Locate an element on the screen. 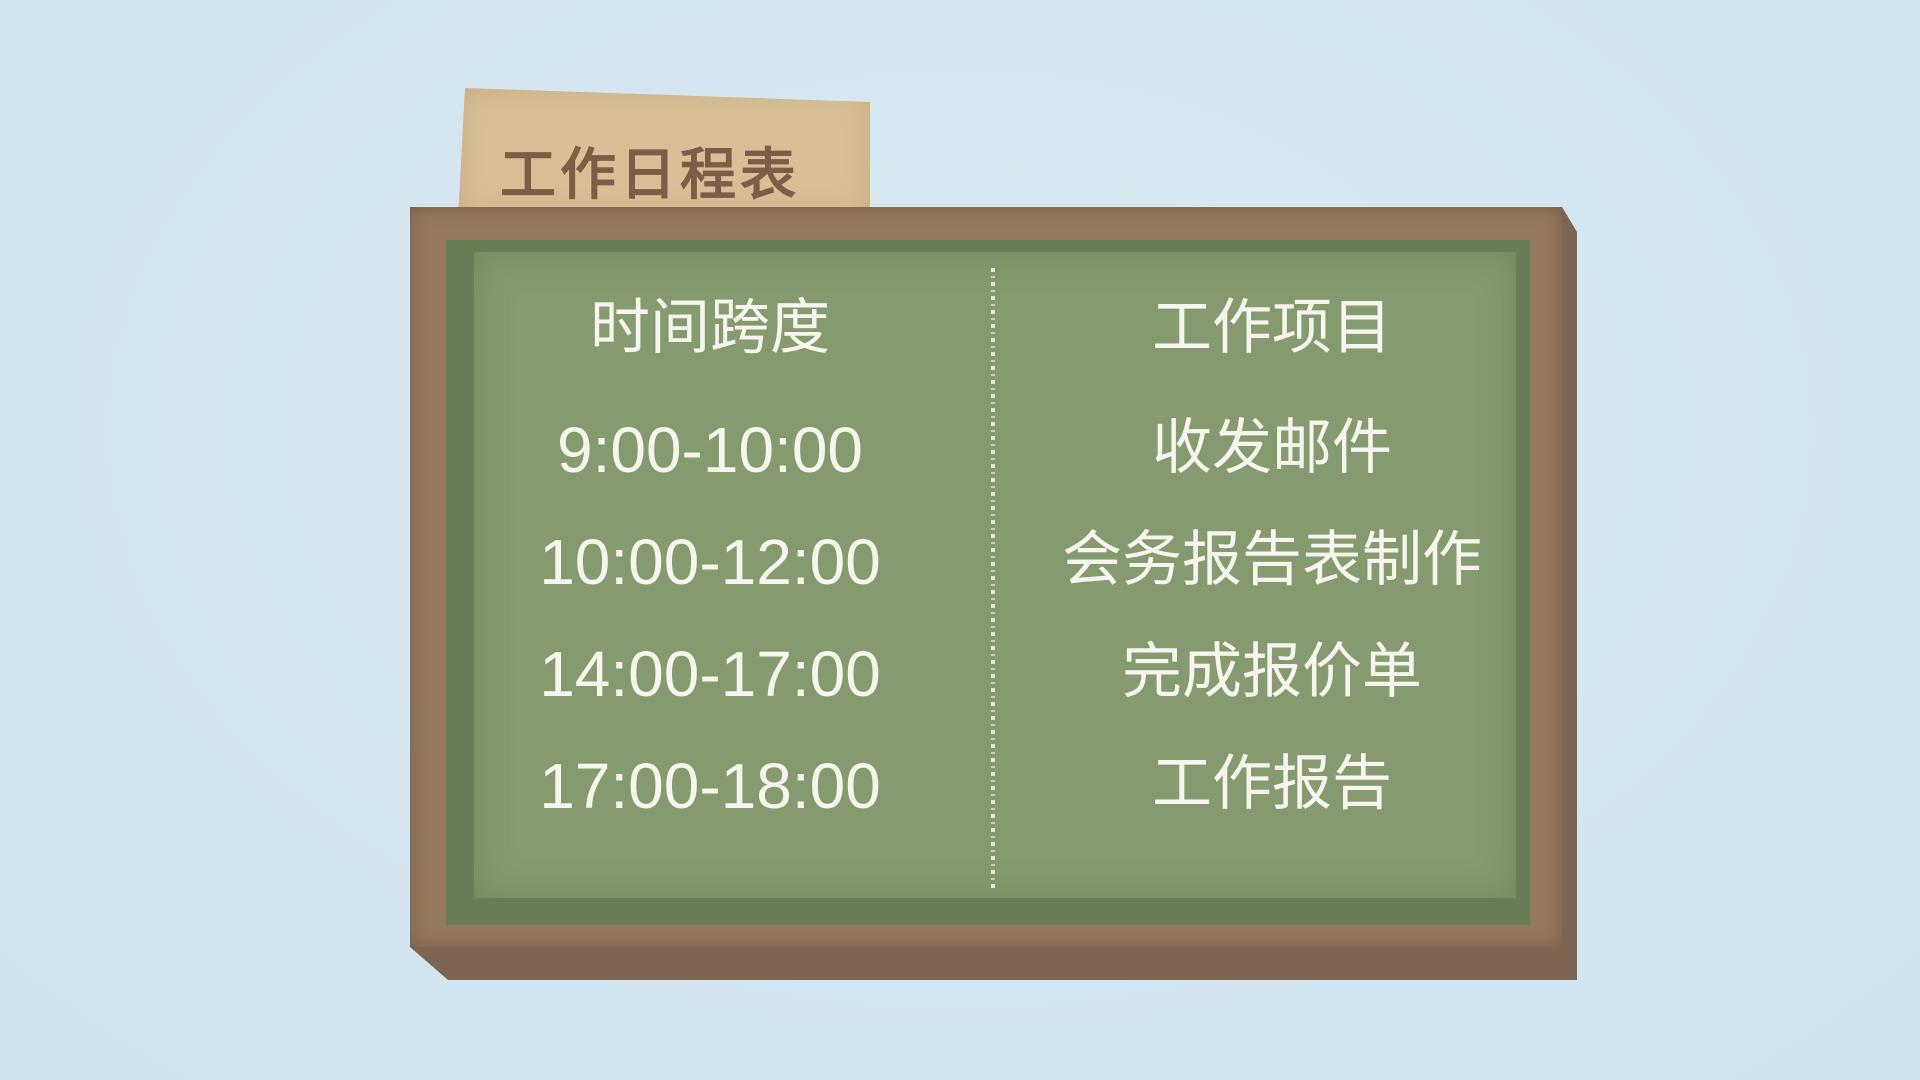 This screenshot has height=1080, width=1920. row-task: 工作报告 is located at coordinates (1272, 784).